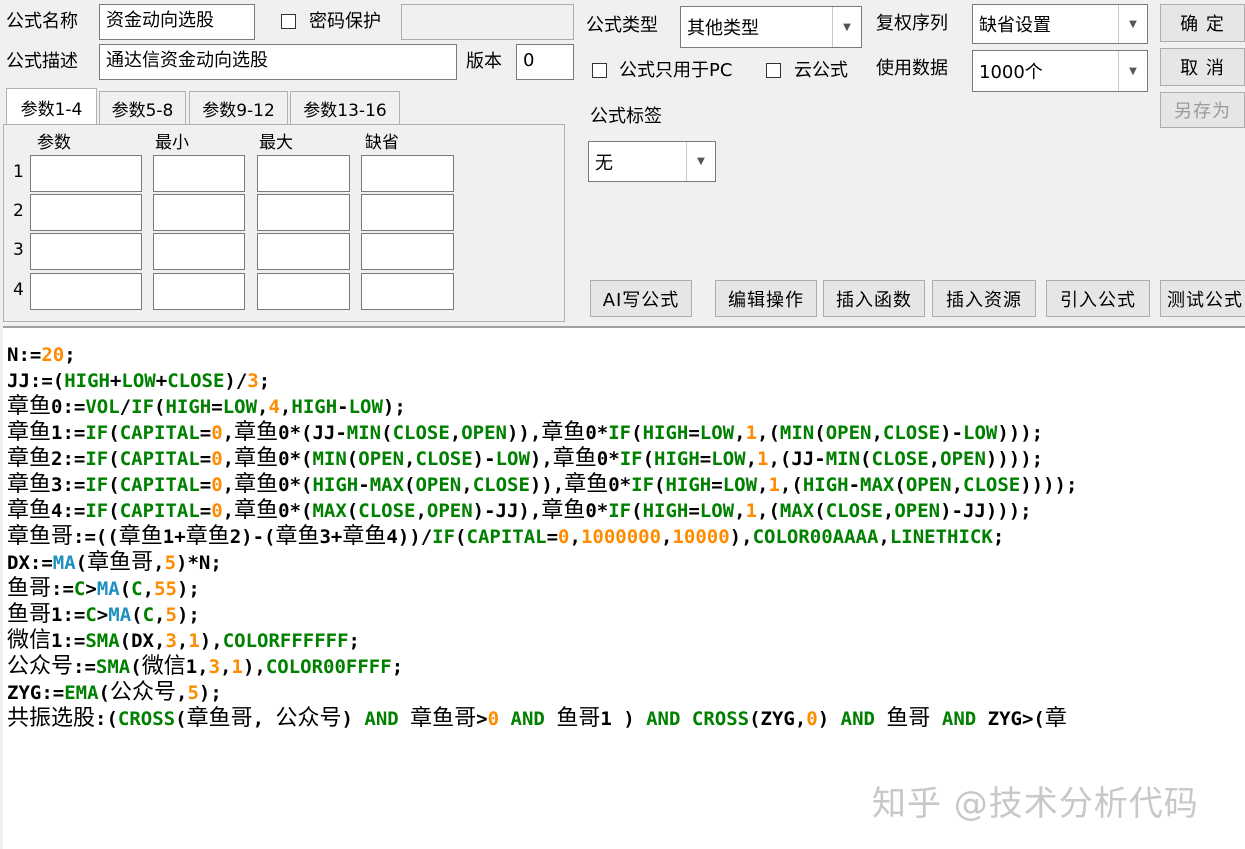 The image size is (1245, 849). I want to click on desc-input: 通达信资金动向选股, so click(278, 62).